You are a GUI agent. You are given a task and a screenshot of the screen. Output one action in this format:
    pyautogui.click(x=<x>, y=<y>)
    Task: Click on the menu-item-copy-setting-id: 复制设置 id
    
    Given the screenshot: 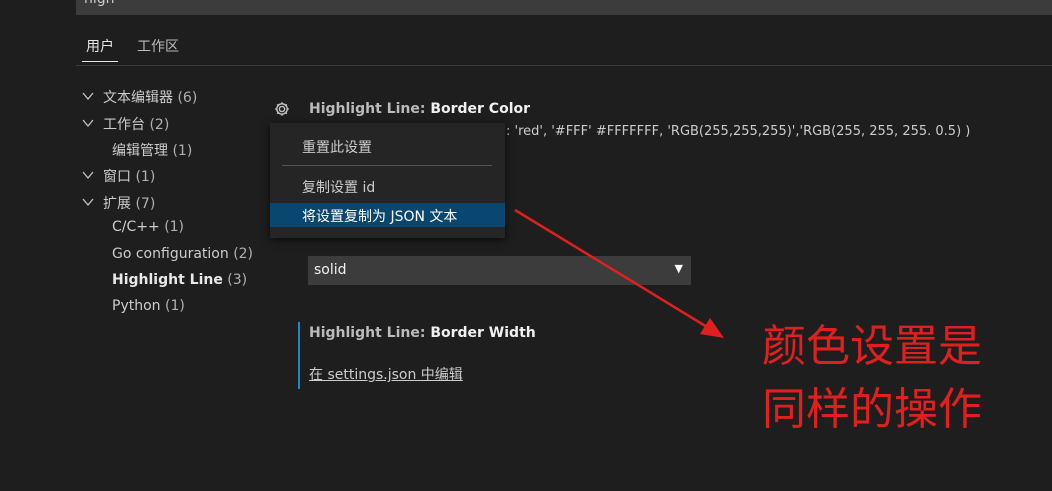 What is the action you would take?
    pyautogui.click(x=387, y=186)
    